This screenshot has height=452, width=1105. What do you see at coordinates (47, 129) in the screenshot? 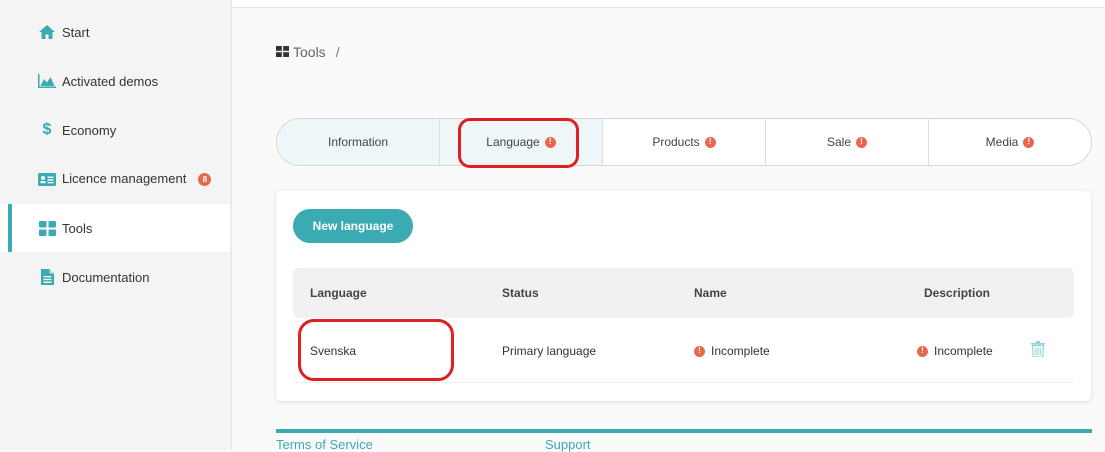
I see `dollar-icon: $` at bounding box center [47, 129].